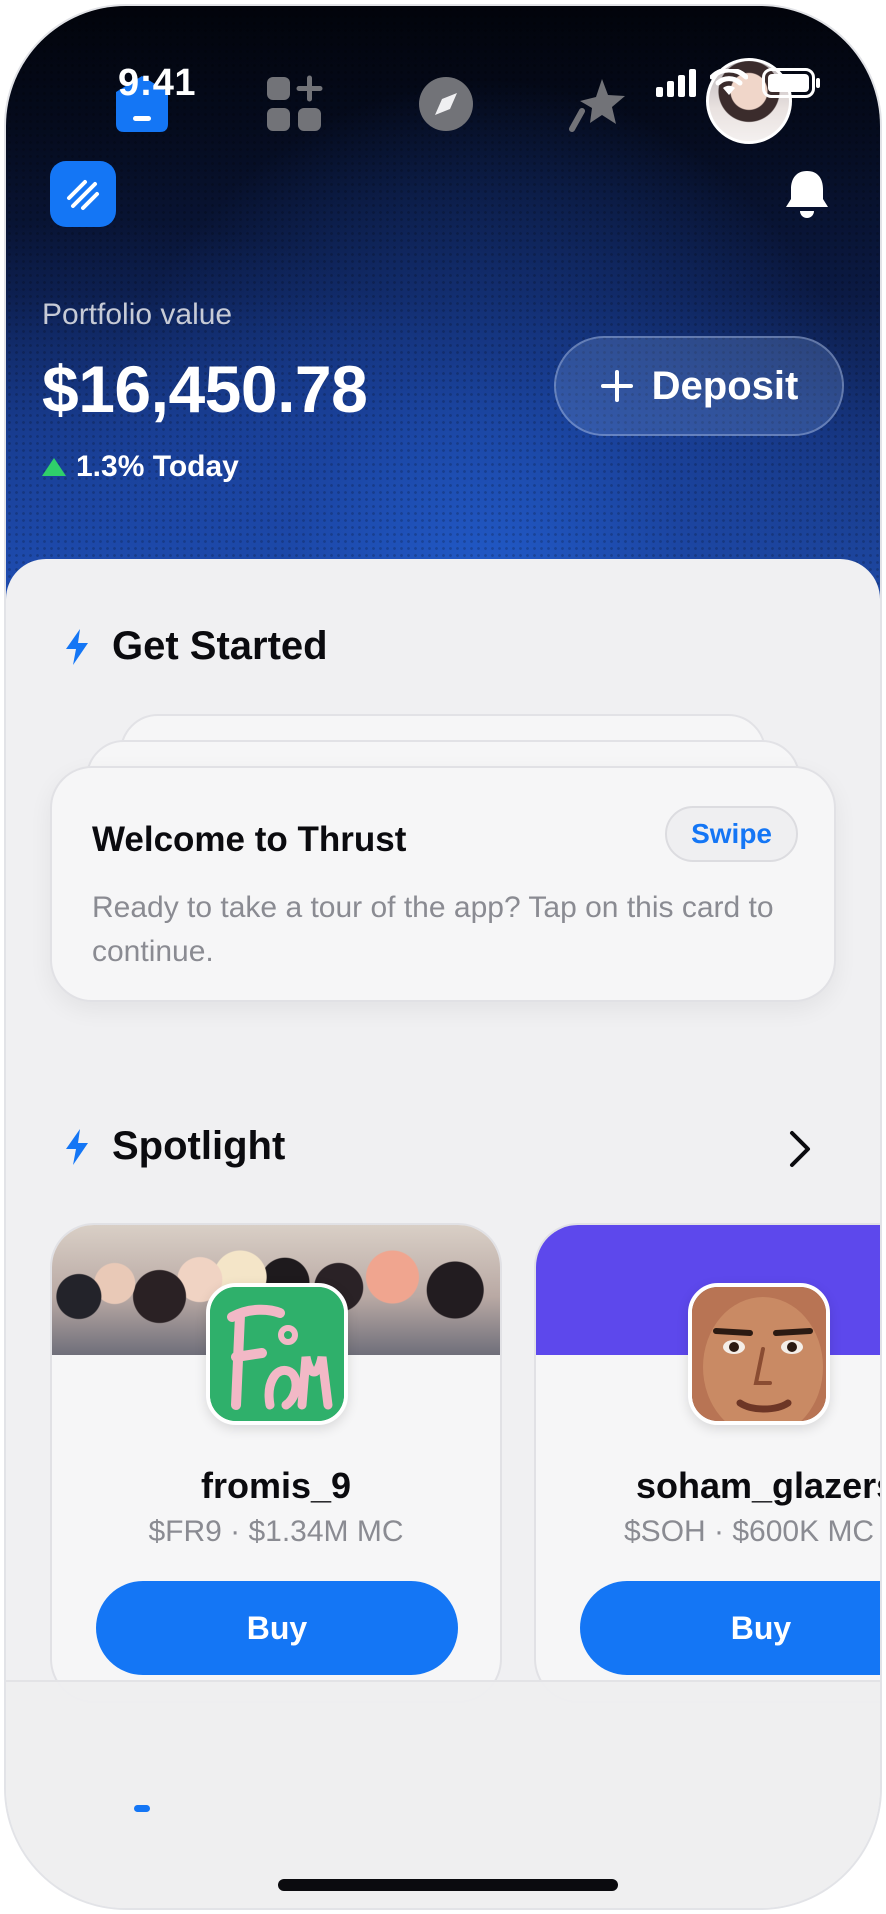  What do you see at coordinates (157, 466) in the screenshot?
I see `change-text: 1.3% Today` at bounding box center [157, 466].